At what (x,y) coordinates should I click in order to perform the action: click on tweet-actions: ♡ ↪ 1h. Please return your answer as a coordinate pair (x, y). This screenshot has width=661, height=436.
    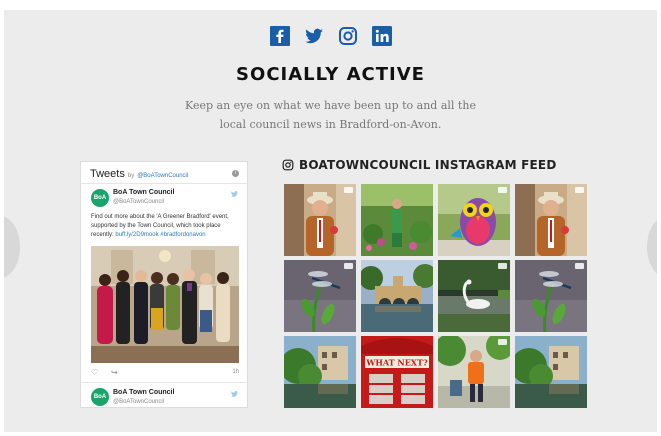
    Looking at the image, I should click on (165, 373).